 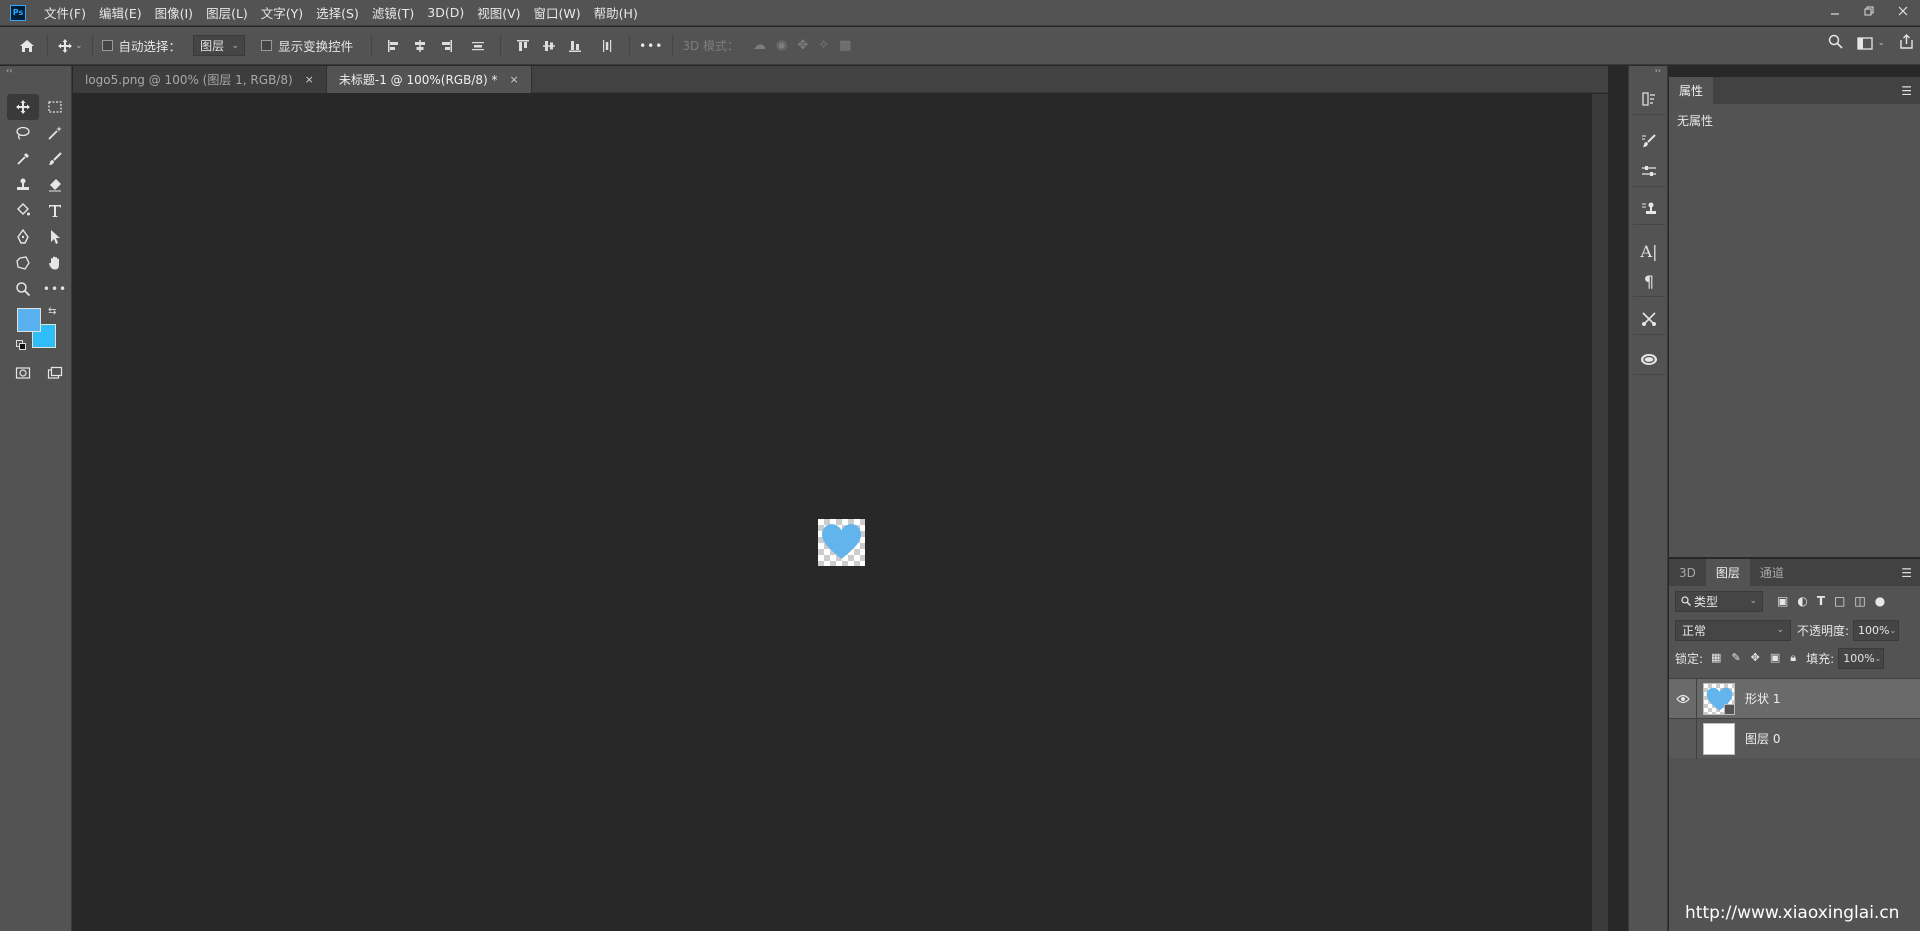 I want to click on brush-tool, so click(x=55, y=159).